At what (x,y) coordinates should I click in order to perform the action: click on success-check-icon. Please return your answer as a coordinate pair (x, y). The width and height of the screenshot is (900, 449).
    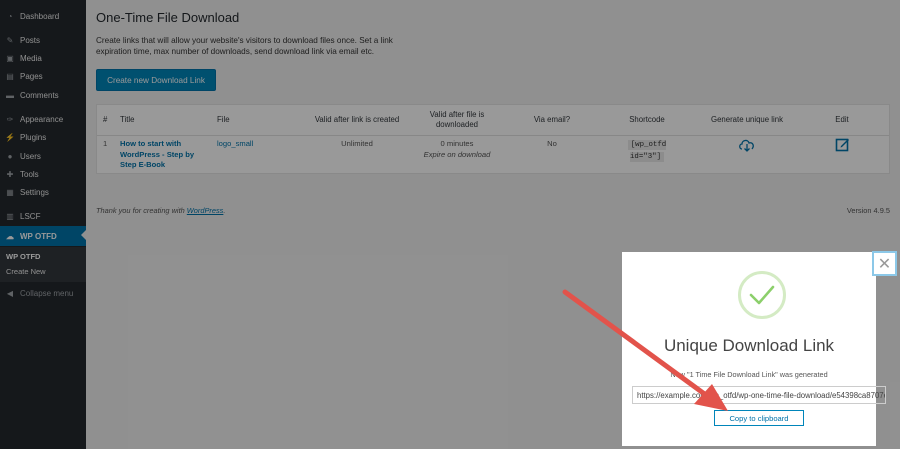
    Looking at the image, I should click on (762, 295).